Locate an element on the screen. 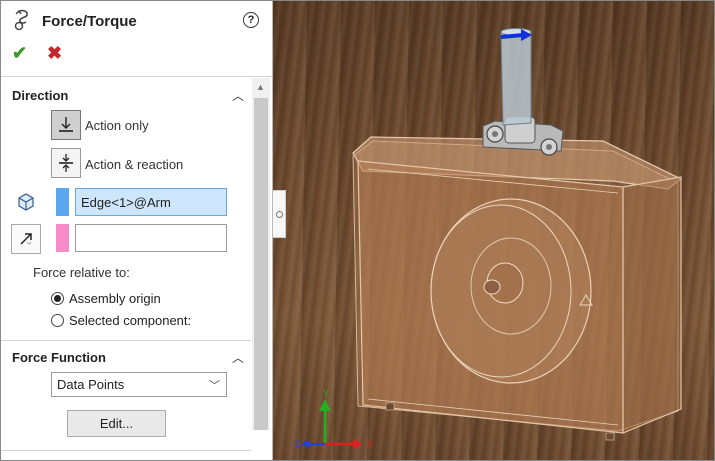  direction-selection-button is located at coordinates (26, 239).